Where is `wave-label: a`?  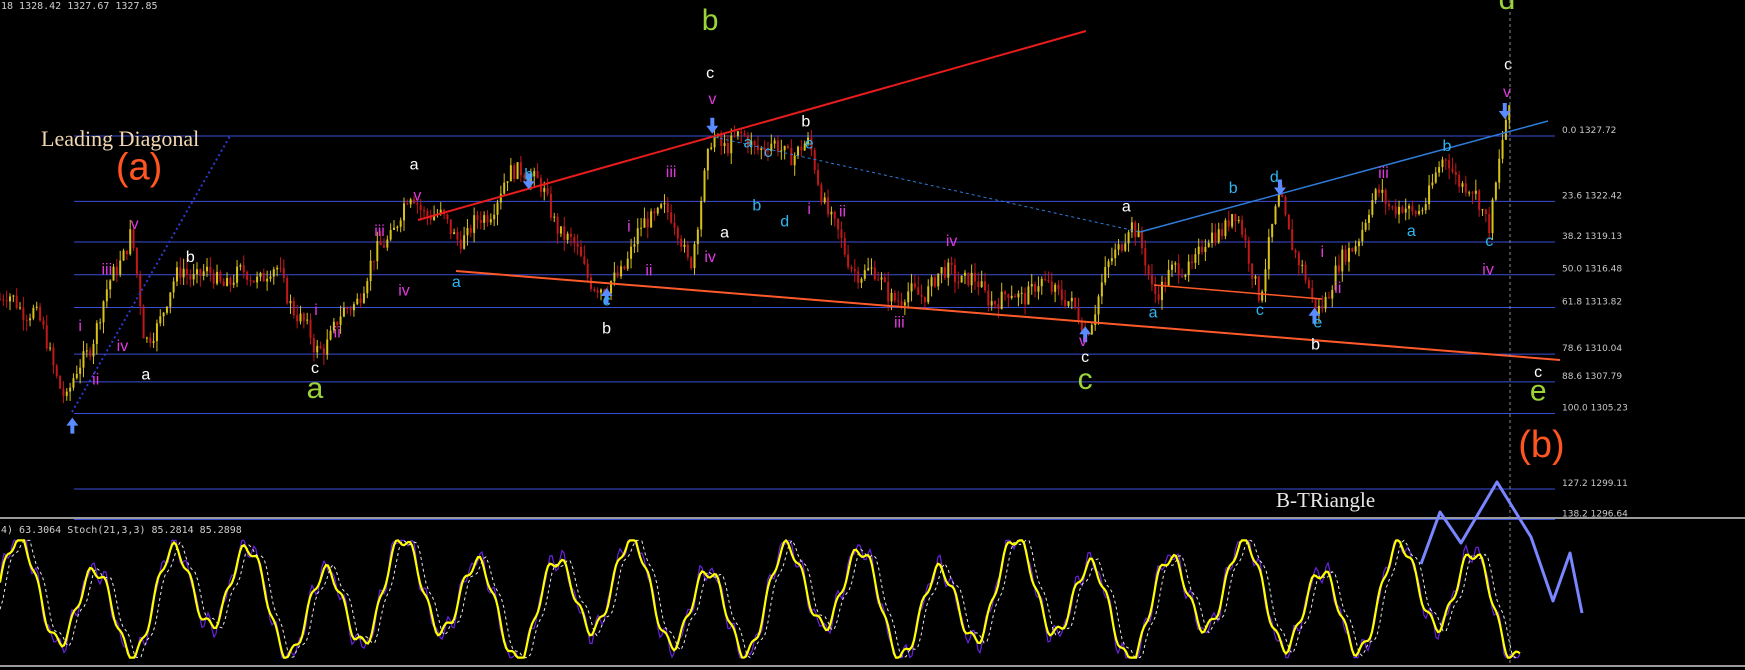 wave-label: a is located at coordinates (456, 282).